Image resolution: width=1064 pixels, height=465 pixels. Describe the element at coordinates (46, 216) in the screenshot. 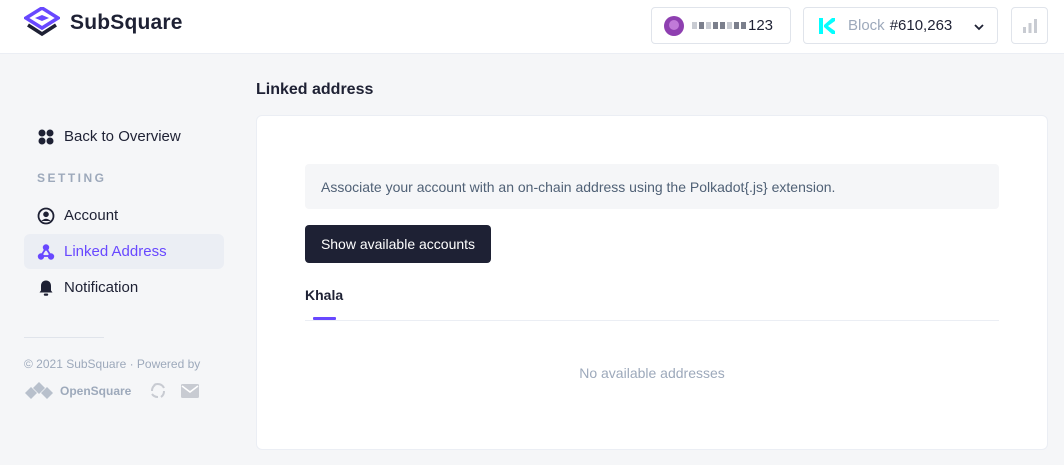

I see `user-circle-icon` at that location.